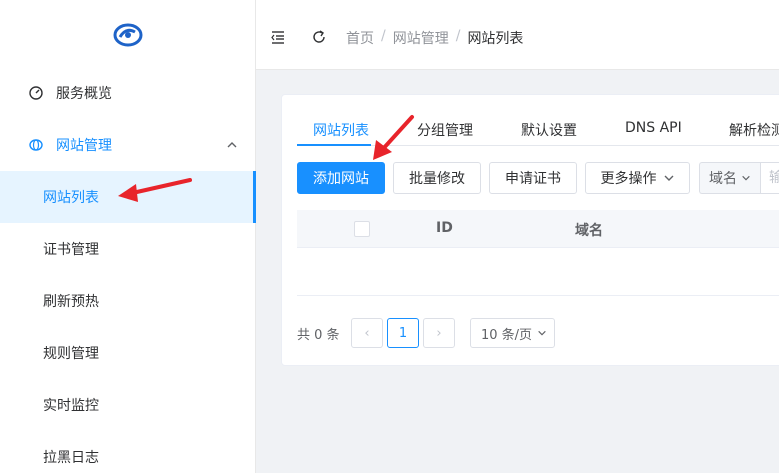 This screenshot has width=779, height=473. What do you see at coordinates (723, 179) in the screenshot?
I see `search-field-label: 域名` at bounding box center [723, 179].